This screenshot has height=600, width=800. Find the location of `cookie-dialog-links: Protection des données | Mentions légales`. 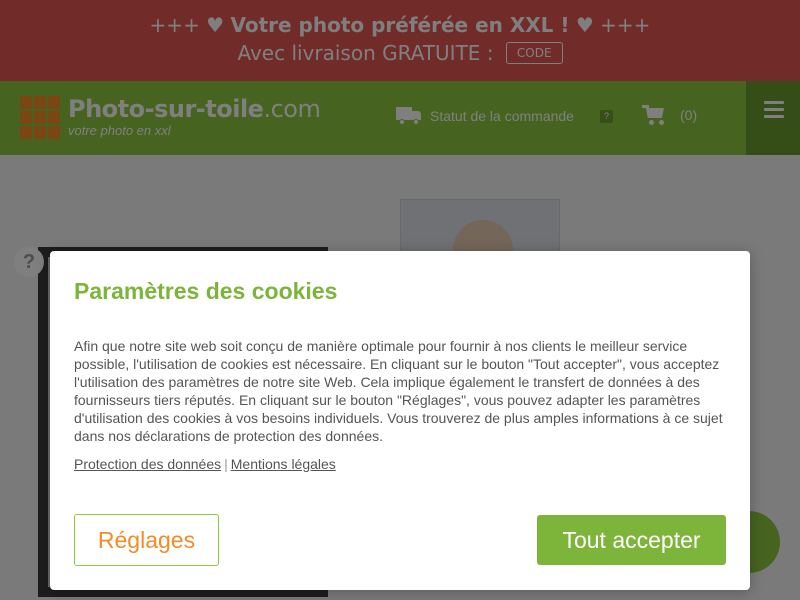

cookie-dialog-links: Protection des données | Mentions légales is located at coordinates (205, 464).